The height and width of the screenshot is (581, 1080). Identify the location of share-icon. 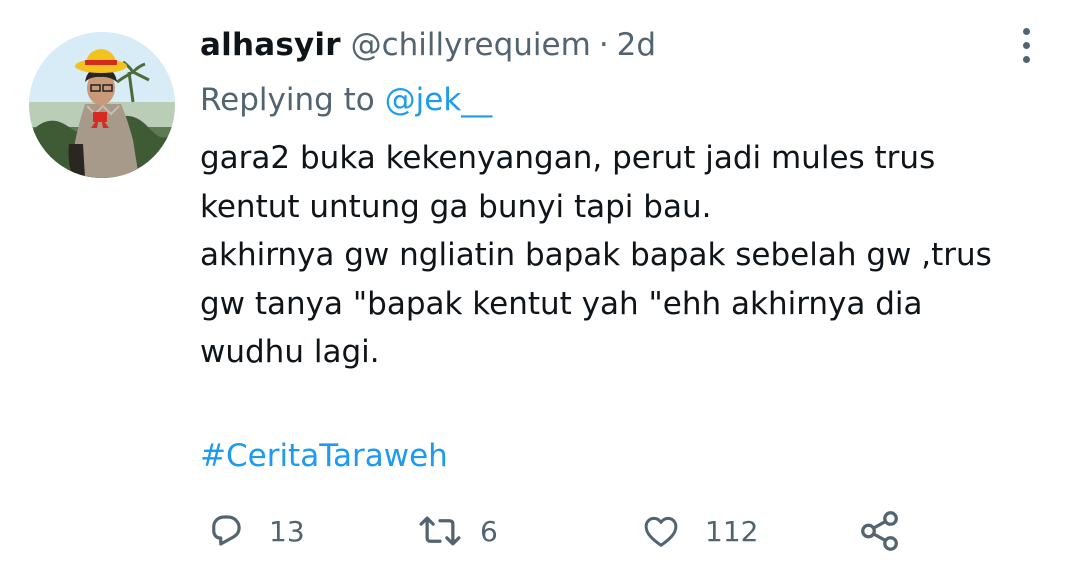
(879, 531).